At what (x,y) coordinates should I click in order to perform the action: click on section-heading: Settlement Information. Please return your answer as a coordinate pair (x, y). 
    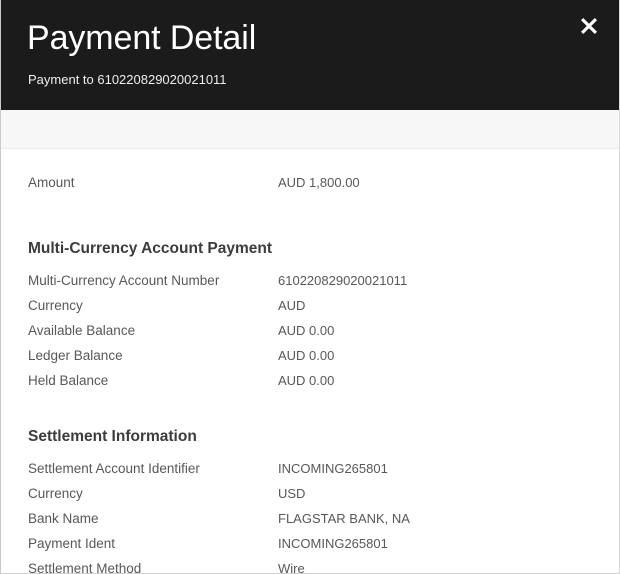
    Looking at the image, I should click on (112, 436).